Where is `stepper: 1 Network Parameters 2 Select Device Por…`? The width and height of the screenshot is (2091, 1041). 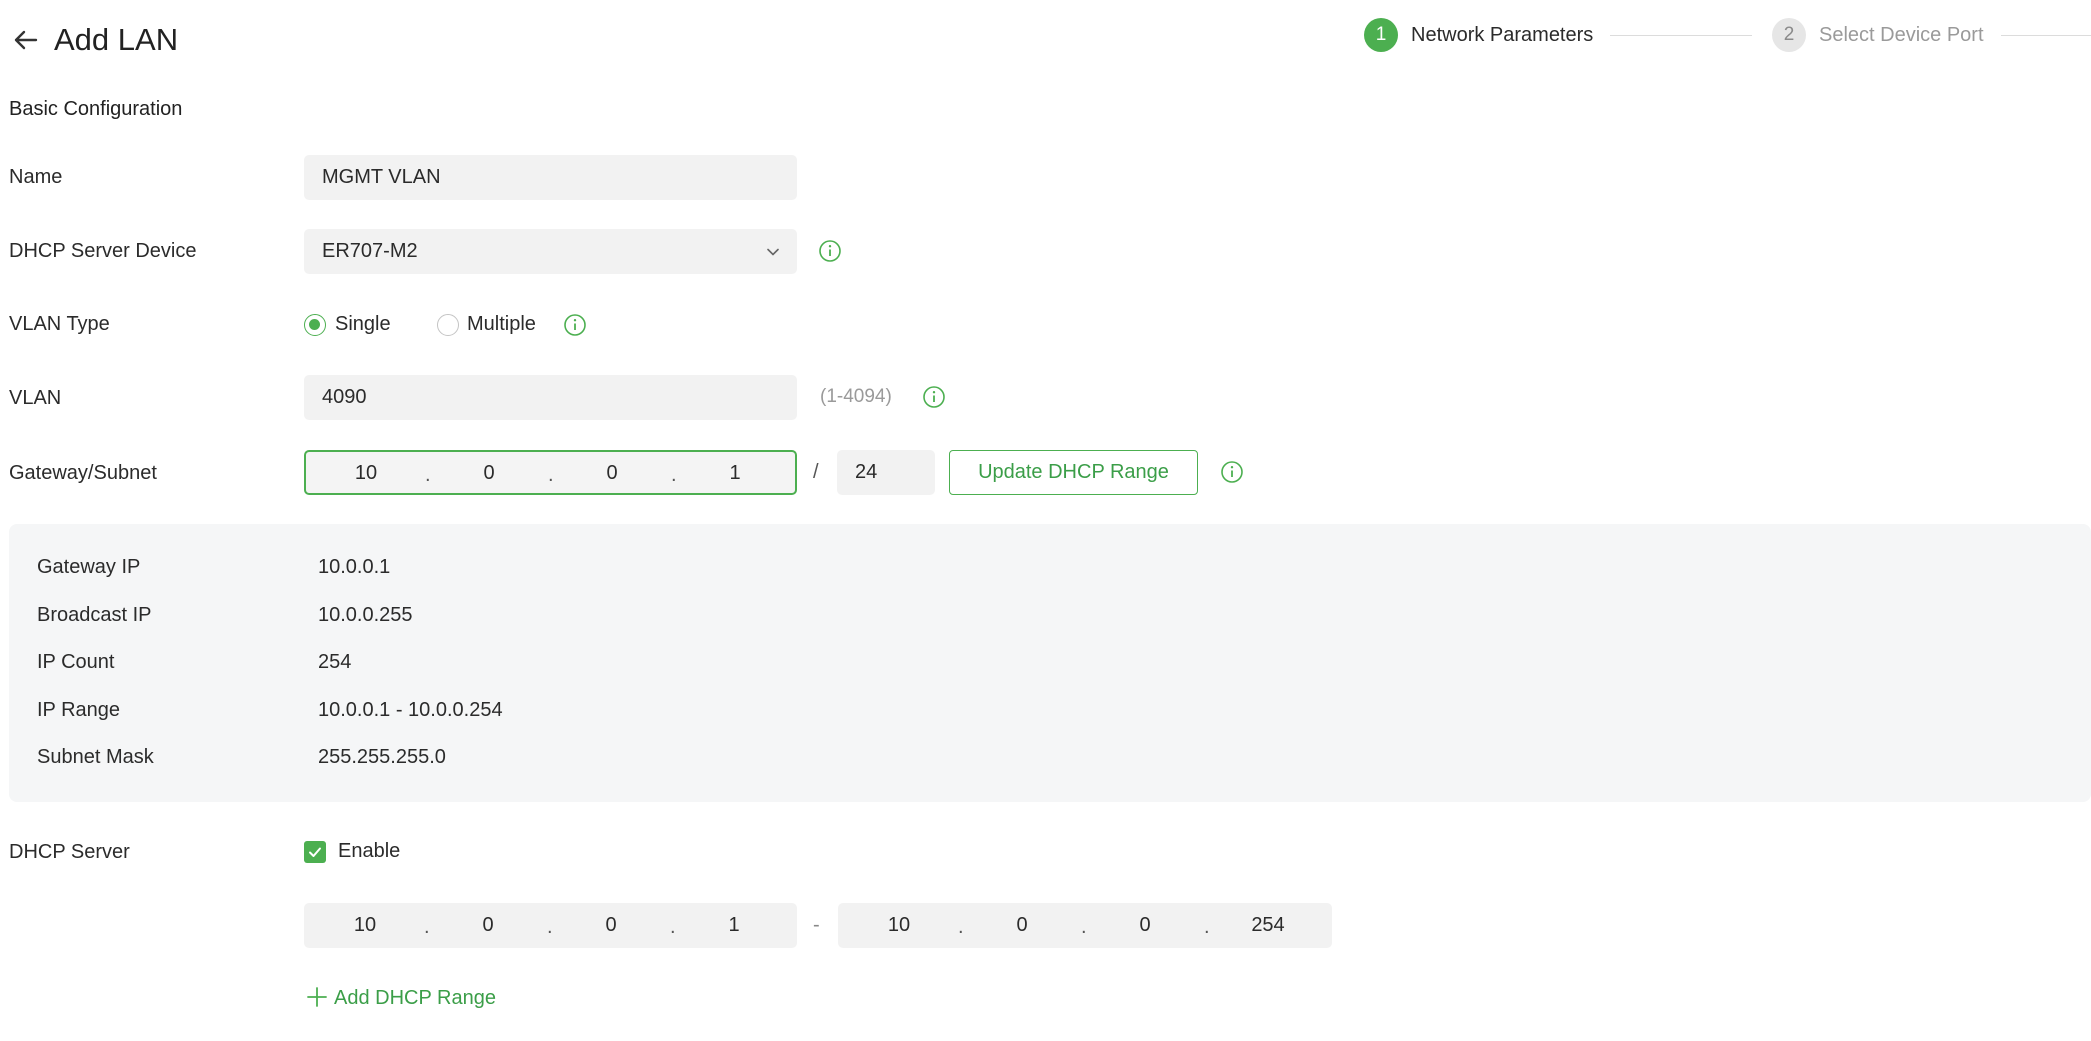 stepper: 1 Network Parameters 2 Select Device Por… is located at coordinates (1727, 36).